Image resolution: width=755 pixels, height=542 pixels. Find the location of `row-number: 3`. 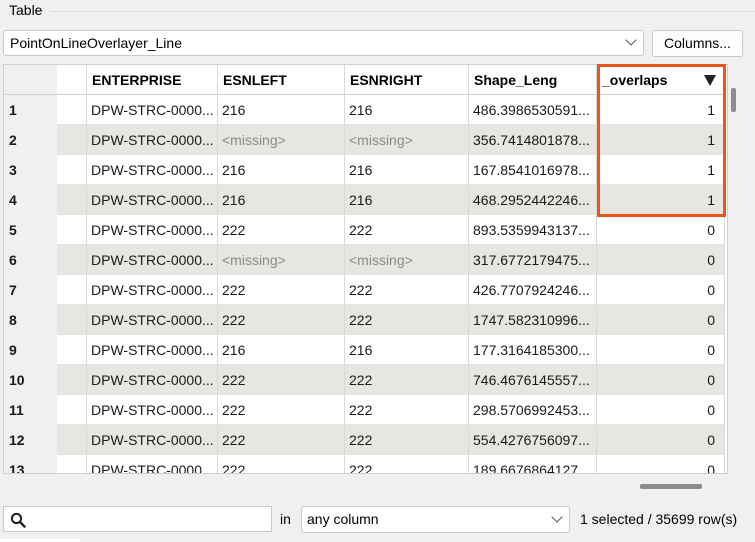

row-number: 3 is located at coordinates (30, 170).